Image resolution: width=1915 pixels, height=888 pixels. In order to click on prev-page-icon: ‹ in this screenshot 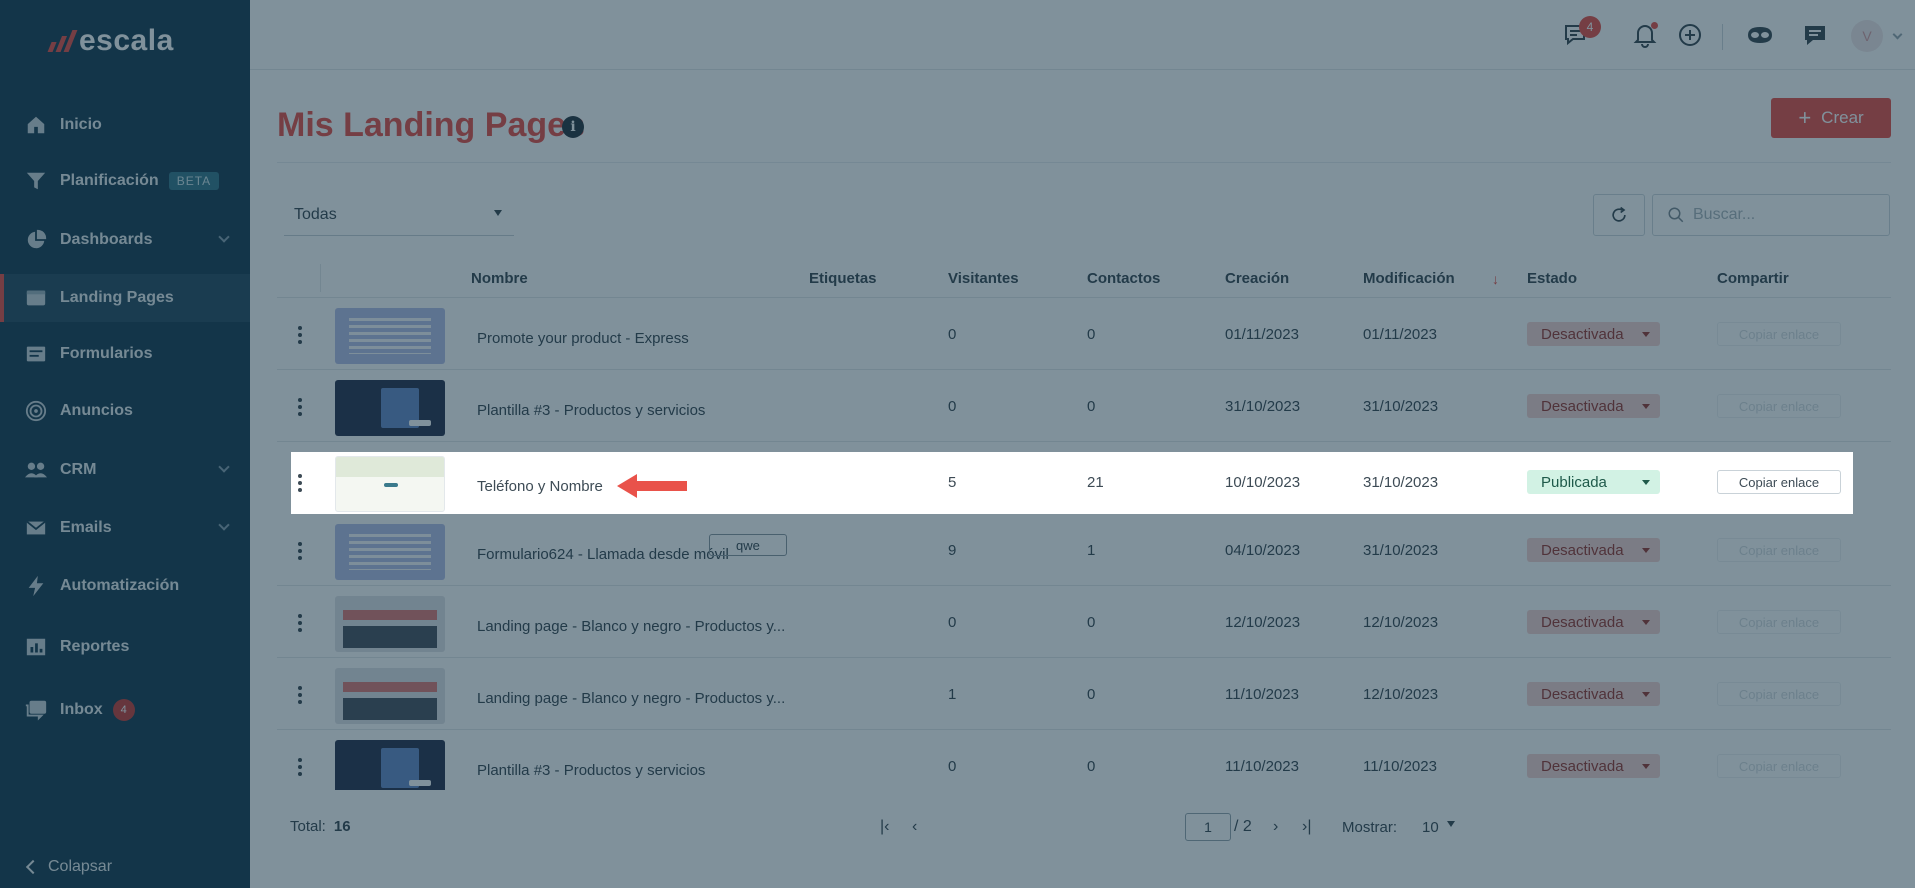, I will do `click(914, 827)`.